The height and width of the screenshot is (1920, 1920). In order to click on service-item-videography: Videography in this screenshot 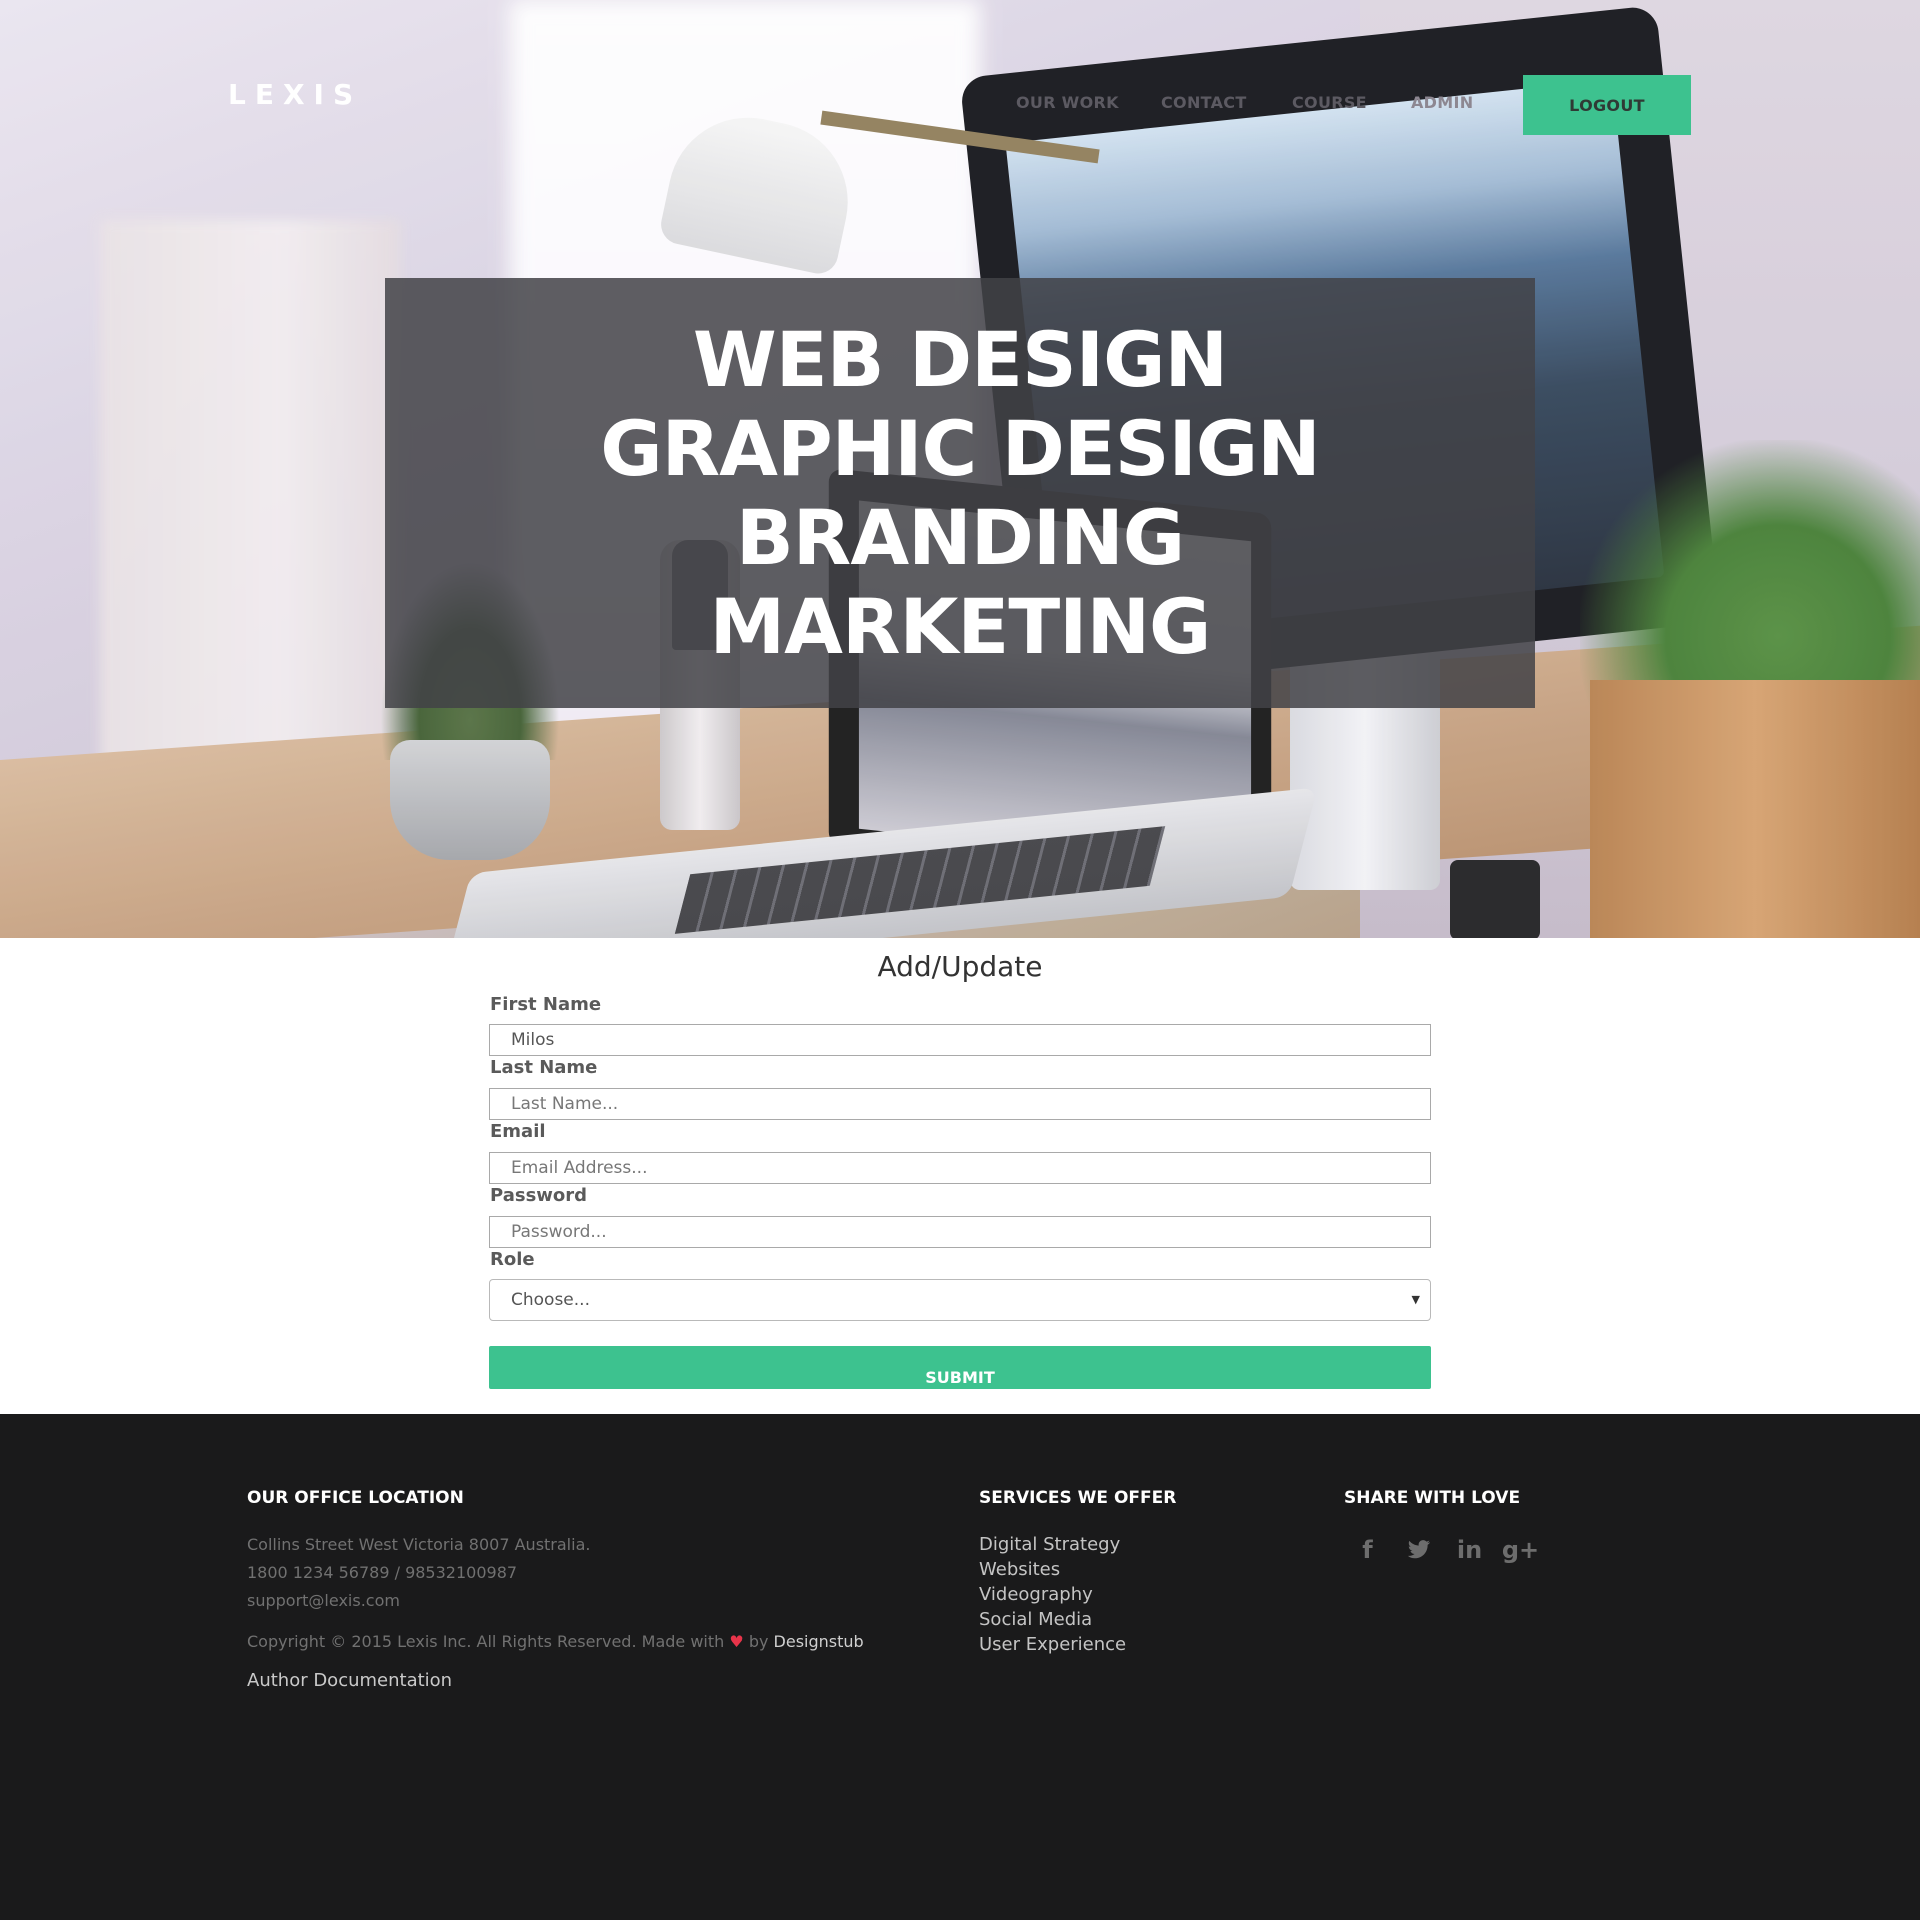, I will do `click(1052, 1594)`.